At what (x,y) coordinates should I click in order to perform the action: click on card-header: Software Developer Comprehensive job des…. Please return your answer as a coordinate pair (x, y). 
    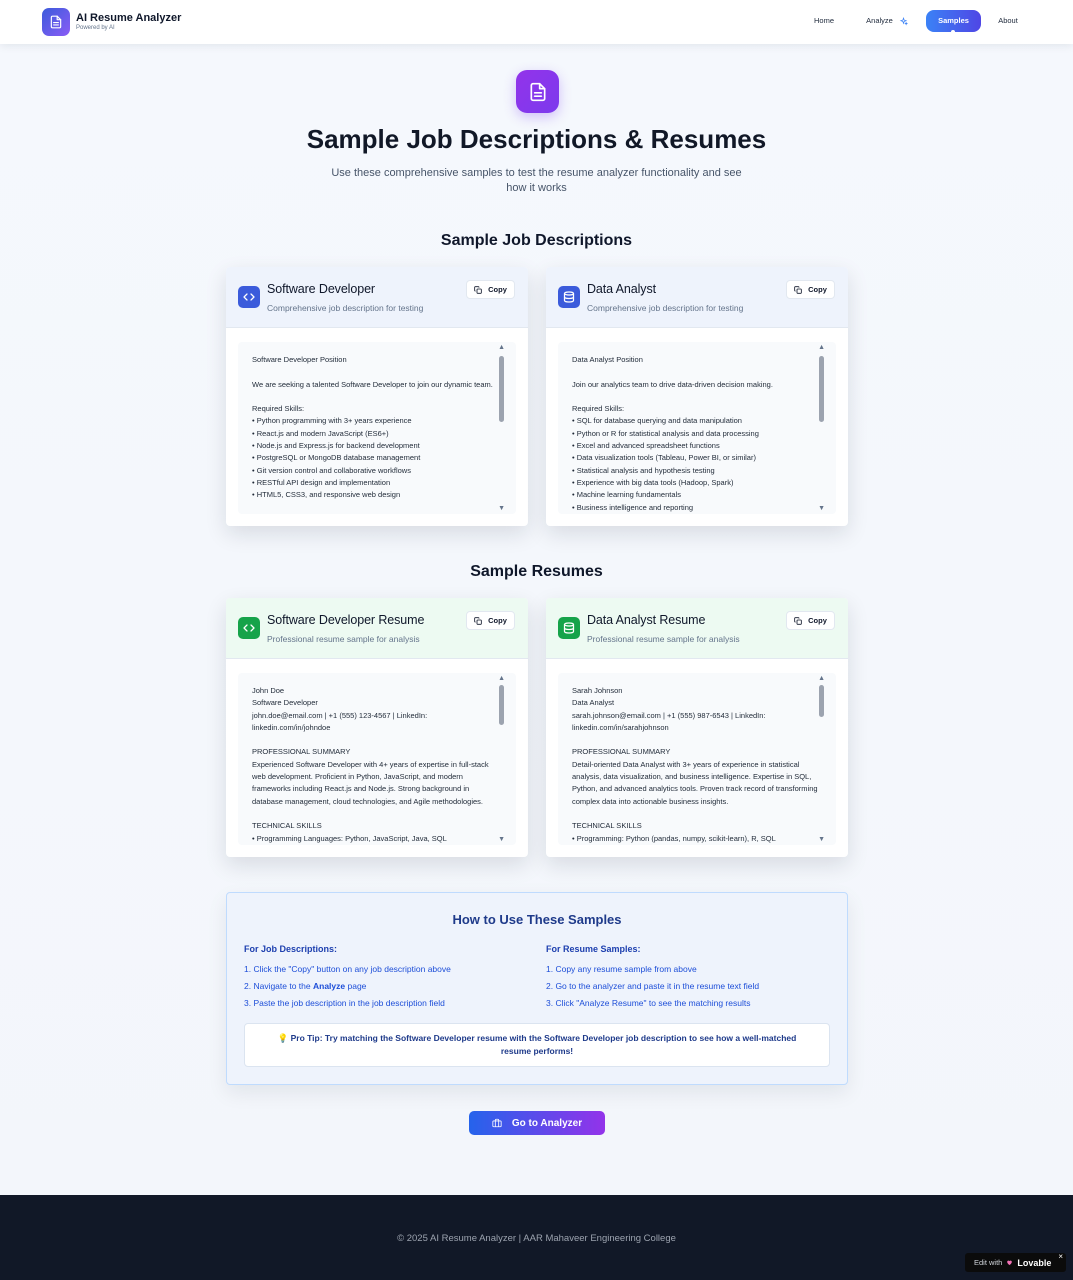
    Looking at the image, I should click on (377, 297).